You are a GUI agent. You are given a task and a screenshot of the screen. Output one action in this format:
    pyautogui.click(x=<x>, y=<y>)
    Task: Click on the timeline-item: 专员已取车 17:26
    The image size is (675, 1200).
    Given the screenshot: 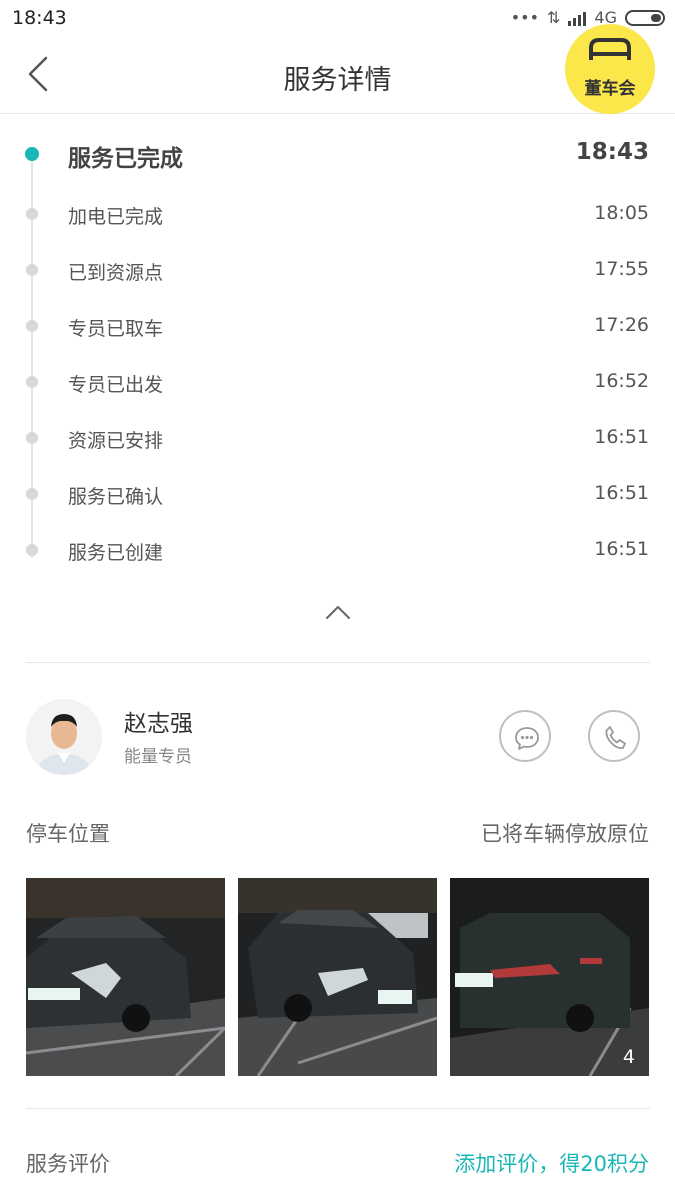 What is the action you would take?
    pyautogui.click(x=337, y=326)
    